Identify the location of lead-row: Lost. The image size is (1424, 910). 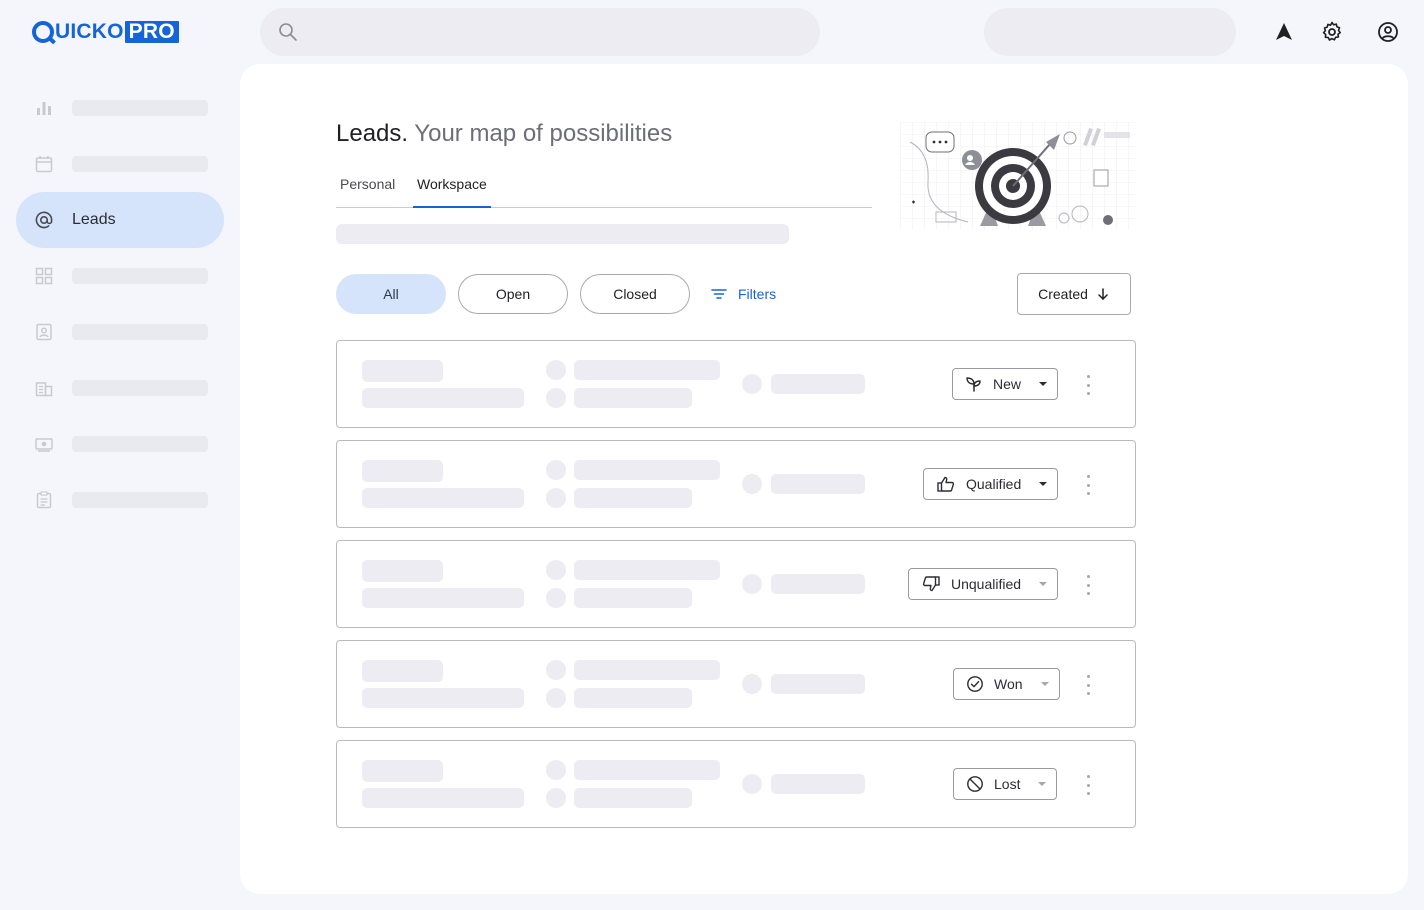
(736, 784).